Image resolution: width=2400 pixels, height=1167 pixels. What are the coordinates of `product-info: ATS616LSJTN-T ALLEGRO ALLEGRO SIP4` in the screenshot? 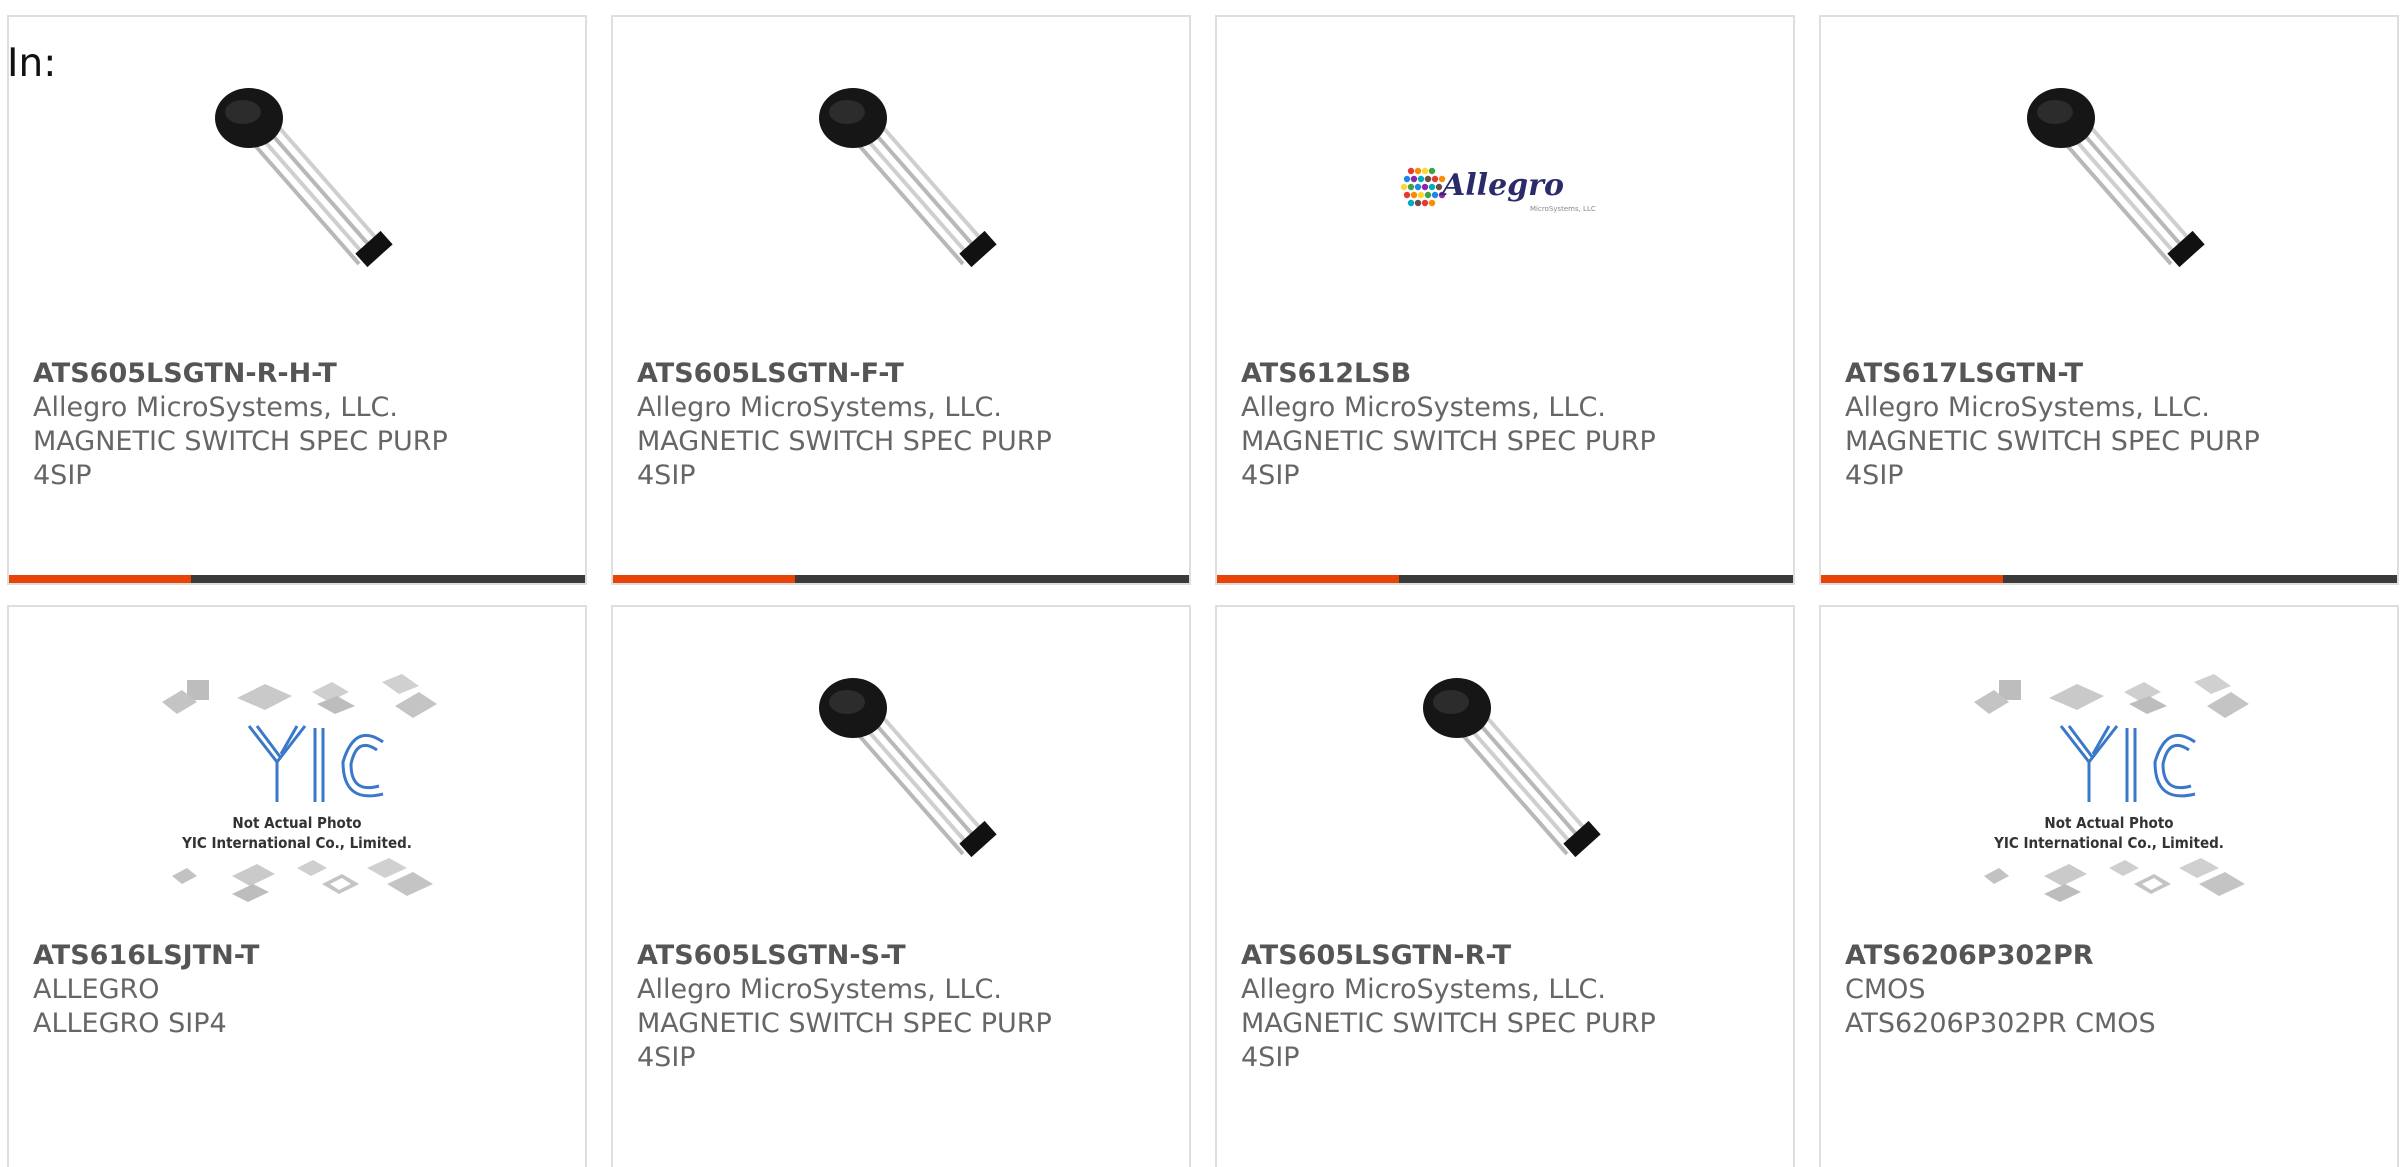 It's located at (299, 990).